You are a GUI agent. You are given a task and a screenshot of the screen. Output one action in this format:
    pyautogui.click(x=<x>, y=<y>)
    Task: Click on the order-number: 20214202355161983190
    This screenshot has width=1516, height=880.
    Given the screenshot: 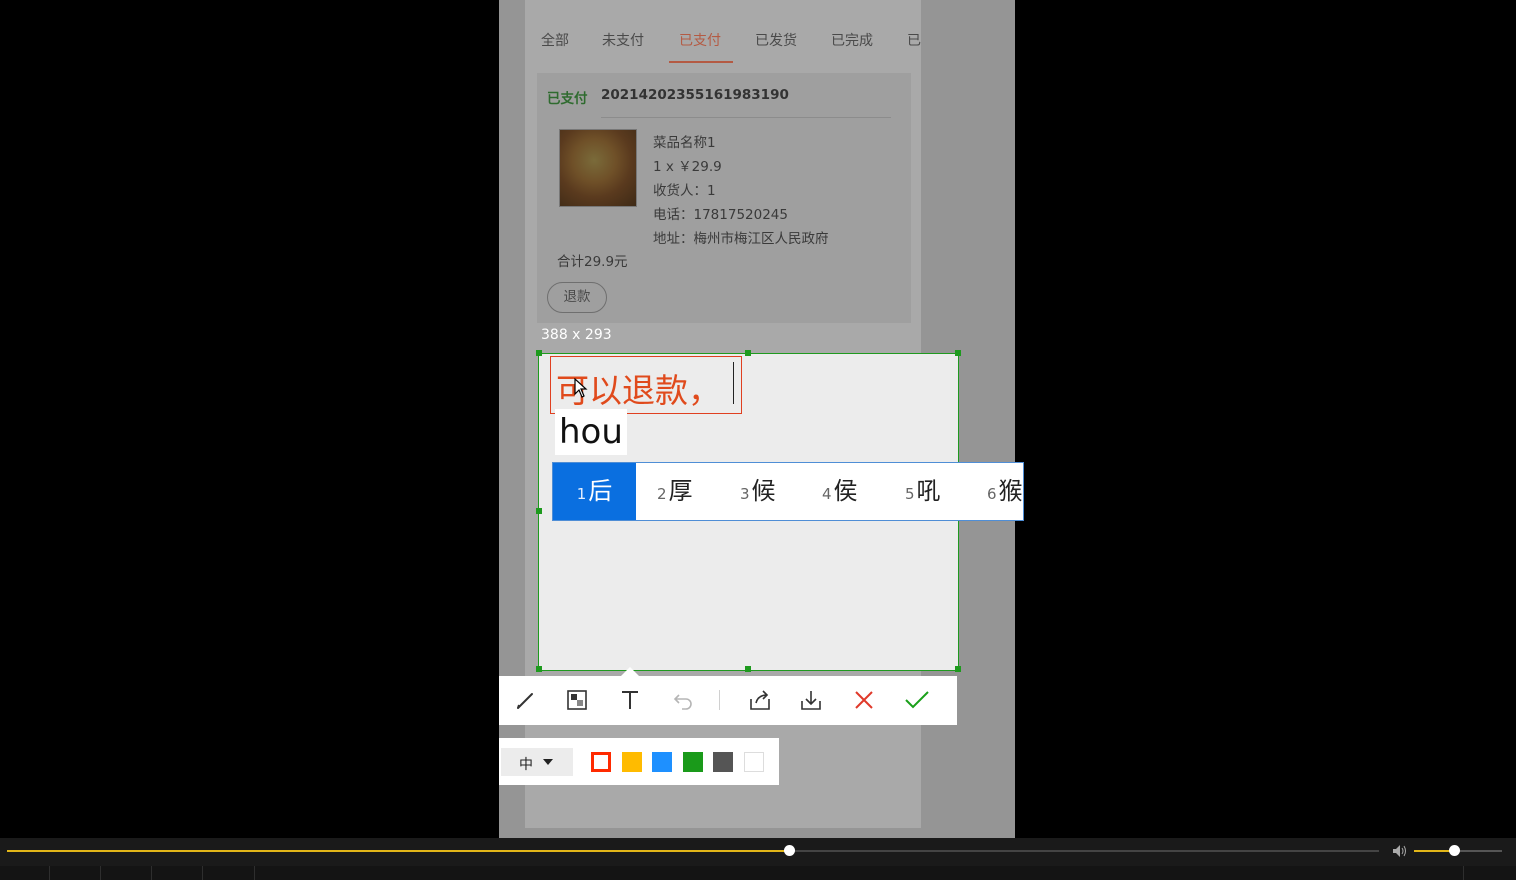 What is the action you would take?
    pyautogui.click(x=695, y=95)
    